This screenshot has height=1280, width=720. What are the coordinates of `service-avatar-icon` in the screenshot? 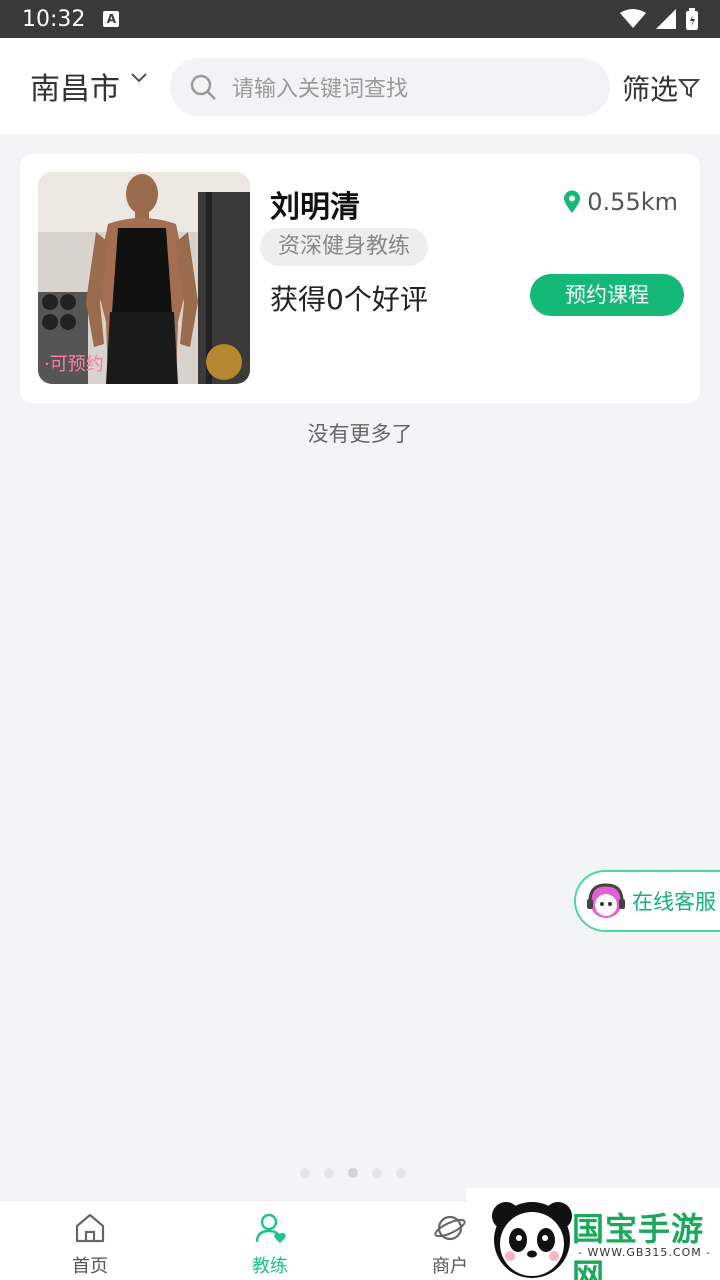 It's located at (606, 900).